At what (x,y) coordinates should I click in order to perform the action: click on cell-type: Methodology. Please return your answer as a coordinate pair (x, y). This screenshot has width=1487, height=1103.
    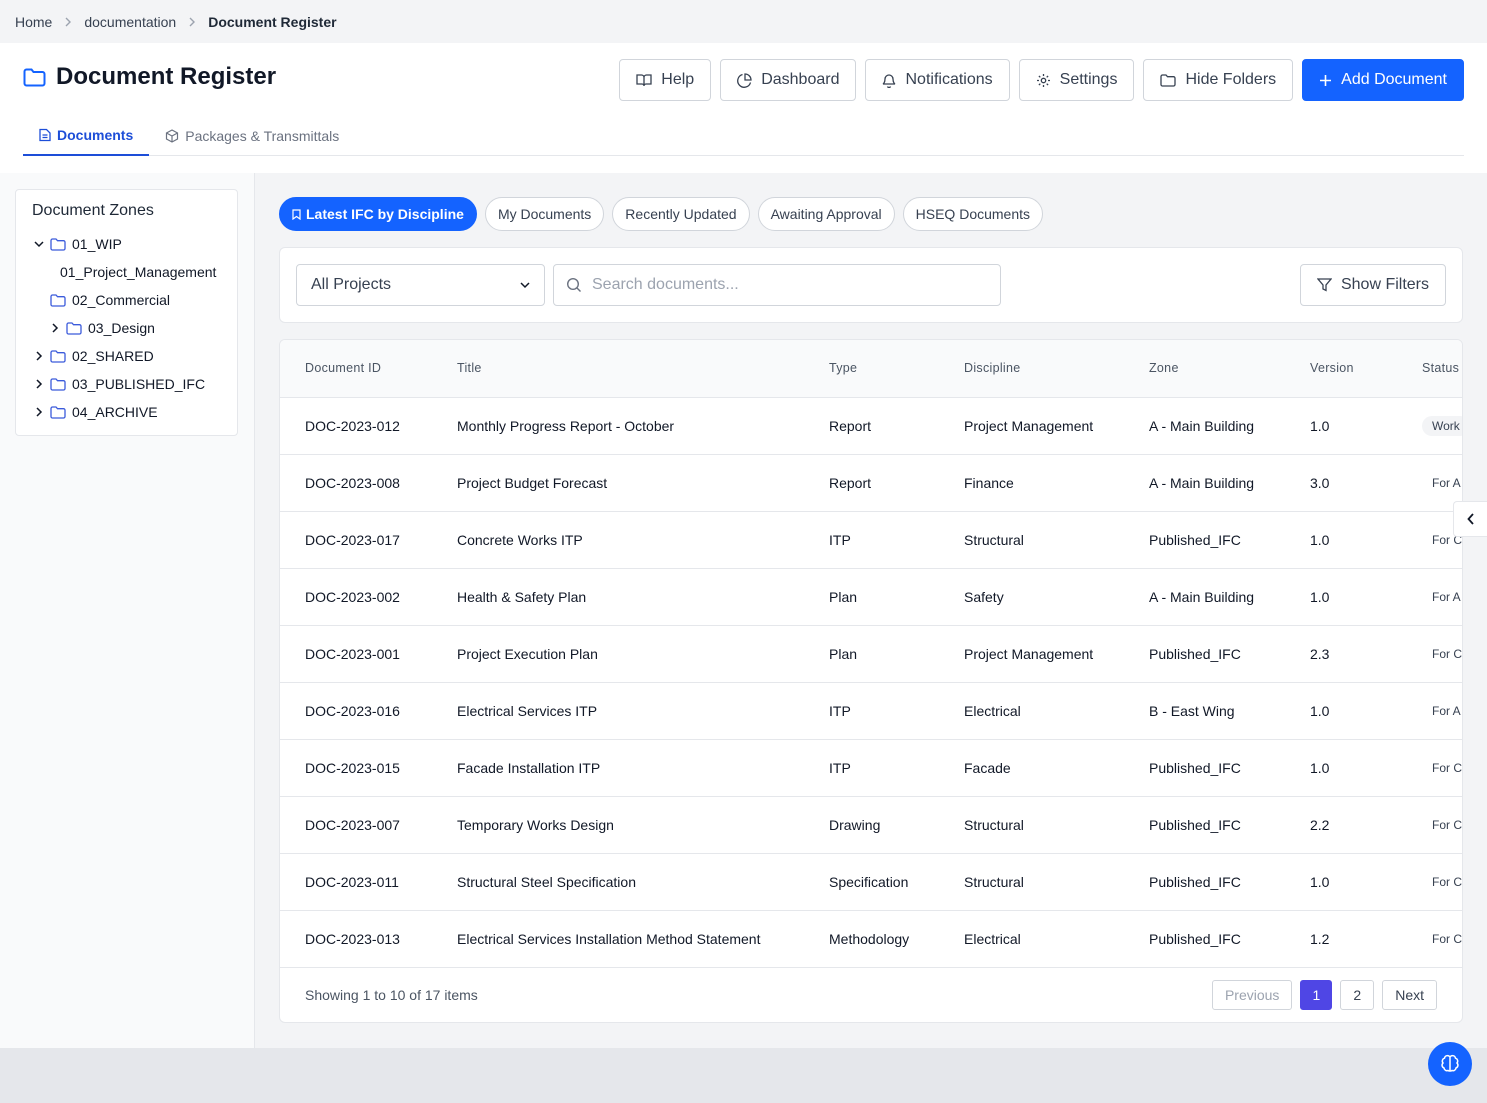
    Looking at the image, I should click on (871, 939).